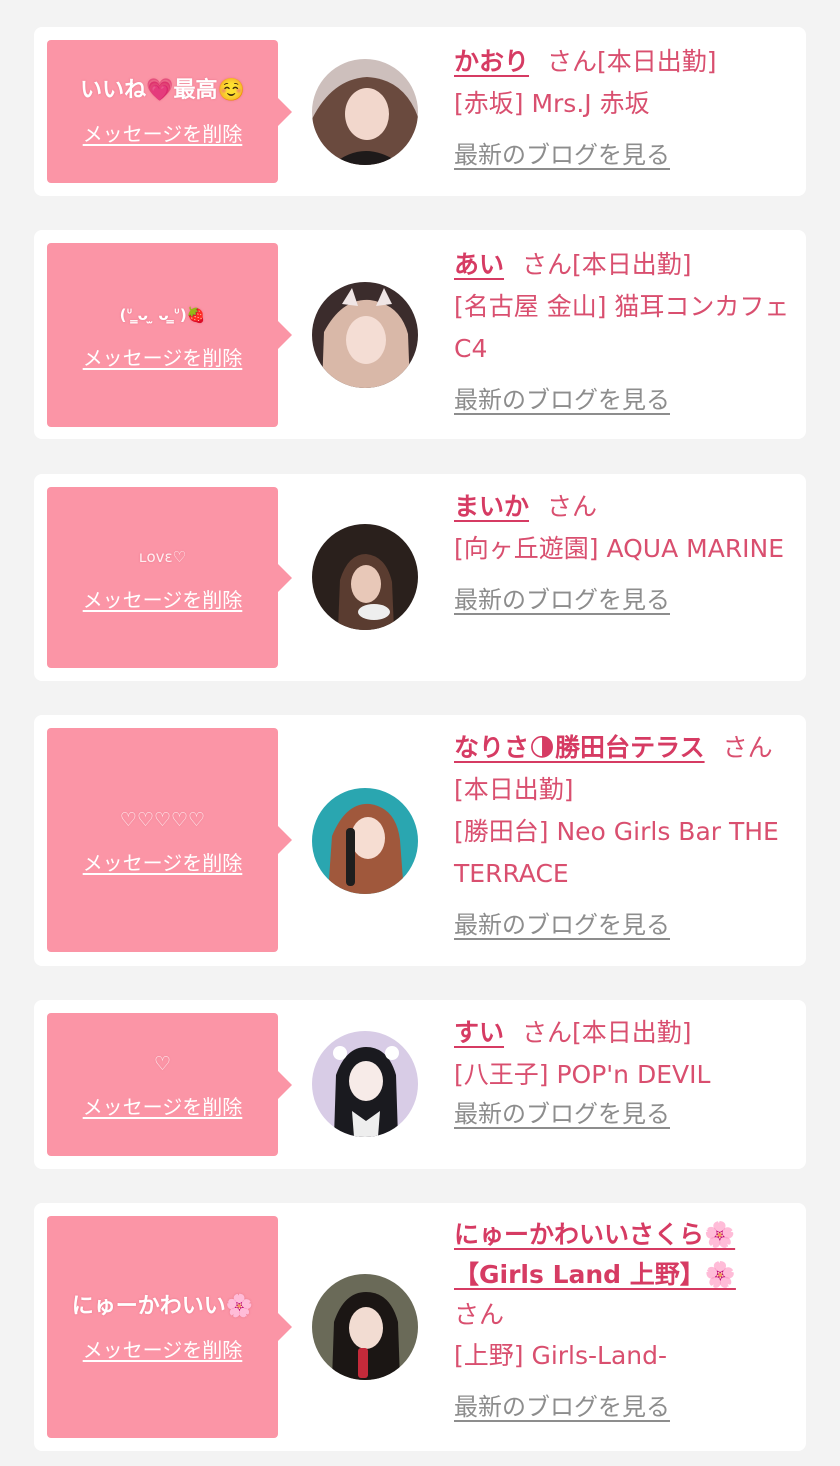  Describe the element at coordinates (552, 103) in the screenshot. I see `shop-name: [赤坂] Mrs.J 赤坂` at that location.